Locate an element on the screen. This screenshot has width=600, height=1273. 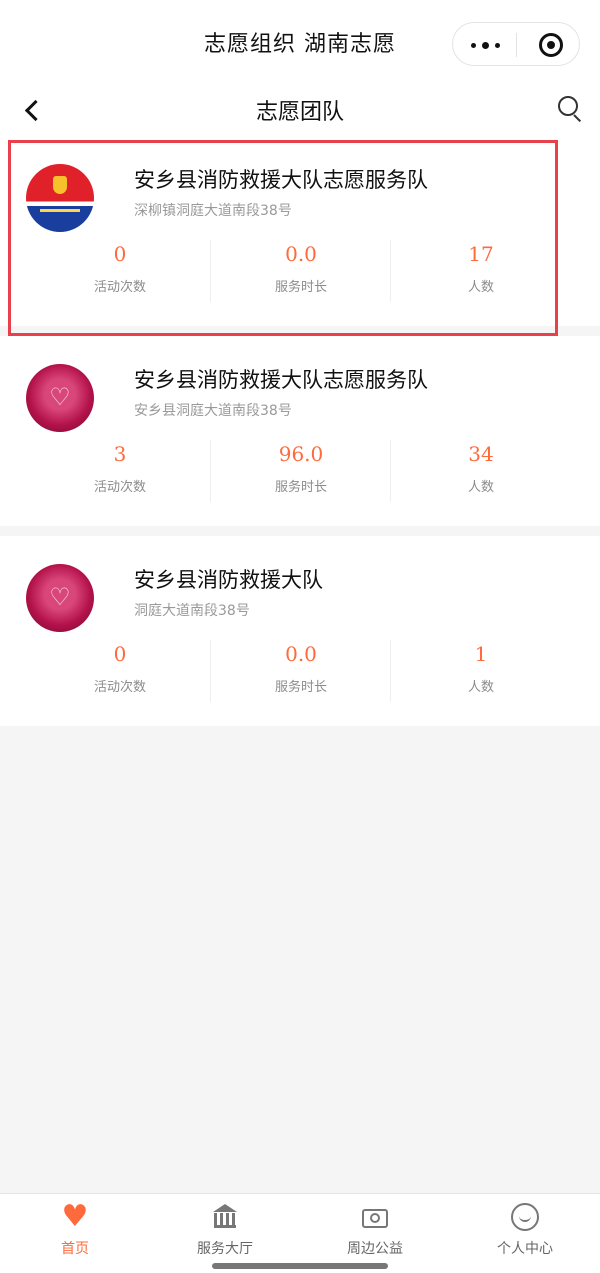
bank-icon is located at coordinates (225, 1217).